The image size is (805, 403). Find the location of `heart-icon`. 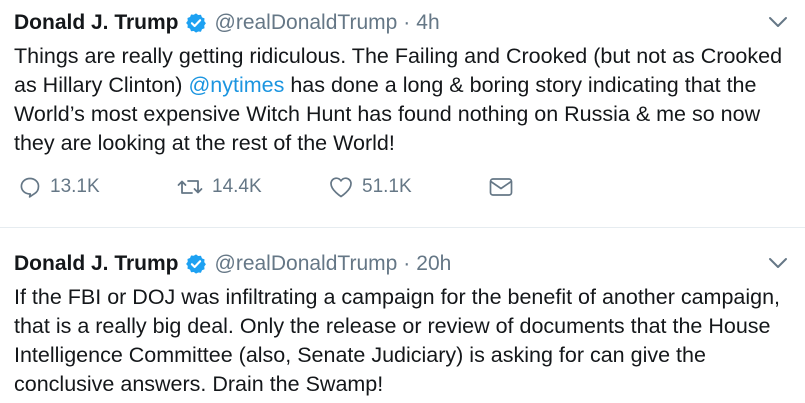

heart-icon is located at coordinates (341, 187).